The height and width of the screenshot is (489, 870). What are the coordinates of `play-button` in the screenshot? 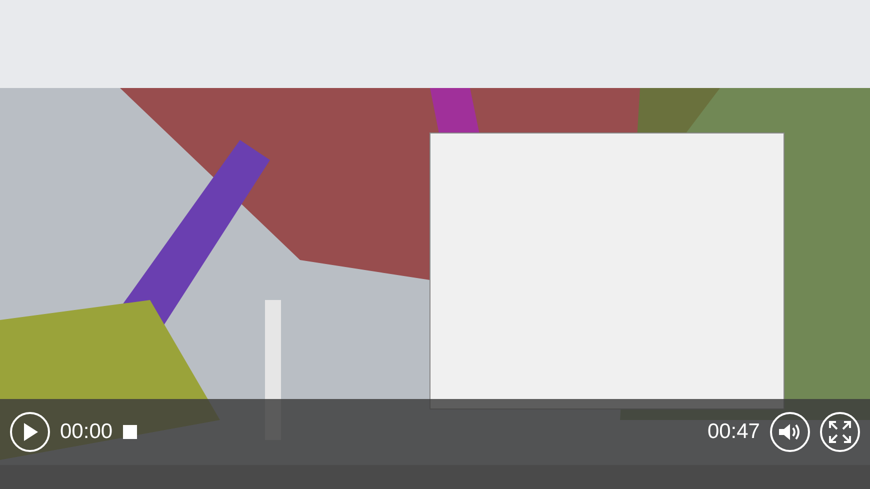 It's located at (30, 432).